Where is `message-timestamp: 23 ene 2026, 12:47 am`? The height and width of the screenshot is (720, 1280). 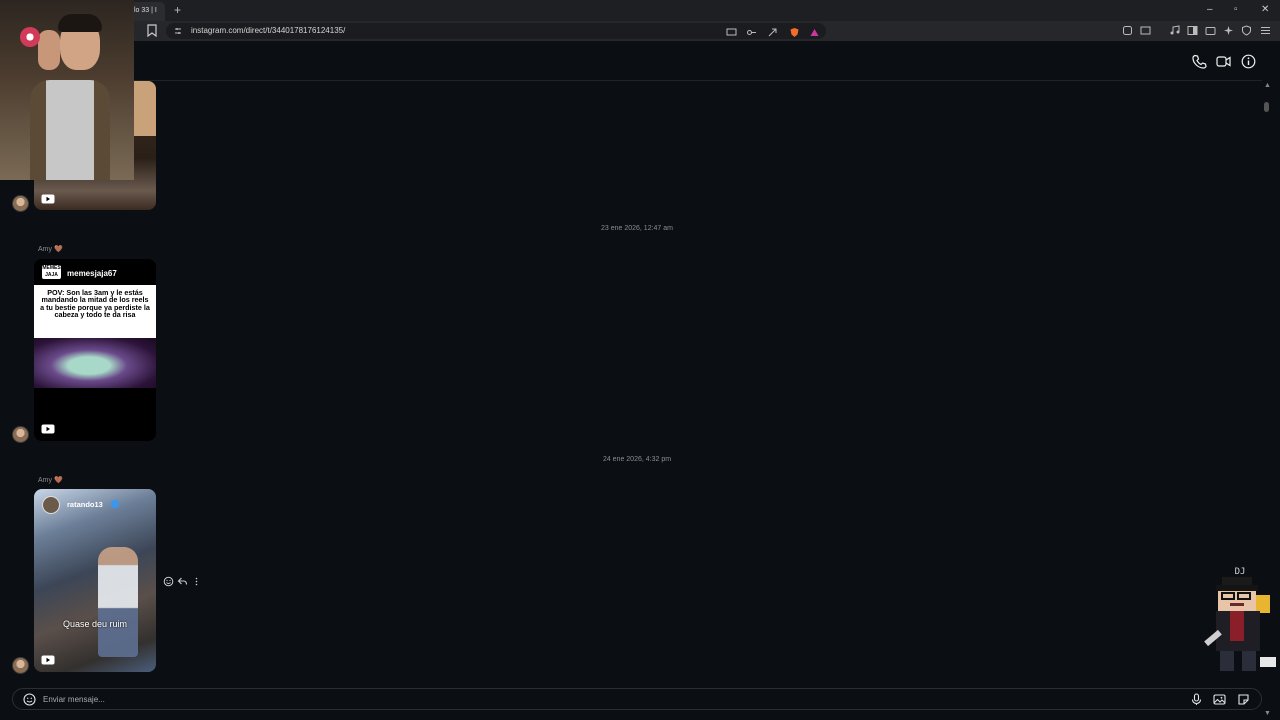 message-timestamp: 23 ene 2026, 12:47 am is located at coordinates (636, 228).